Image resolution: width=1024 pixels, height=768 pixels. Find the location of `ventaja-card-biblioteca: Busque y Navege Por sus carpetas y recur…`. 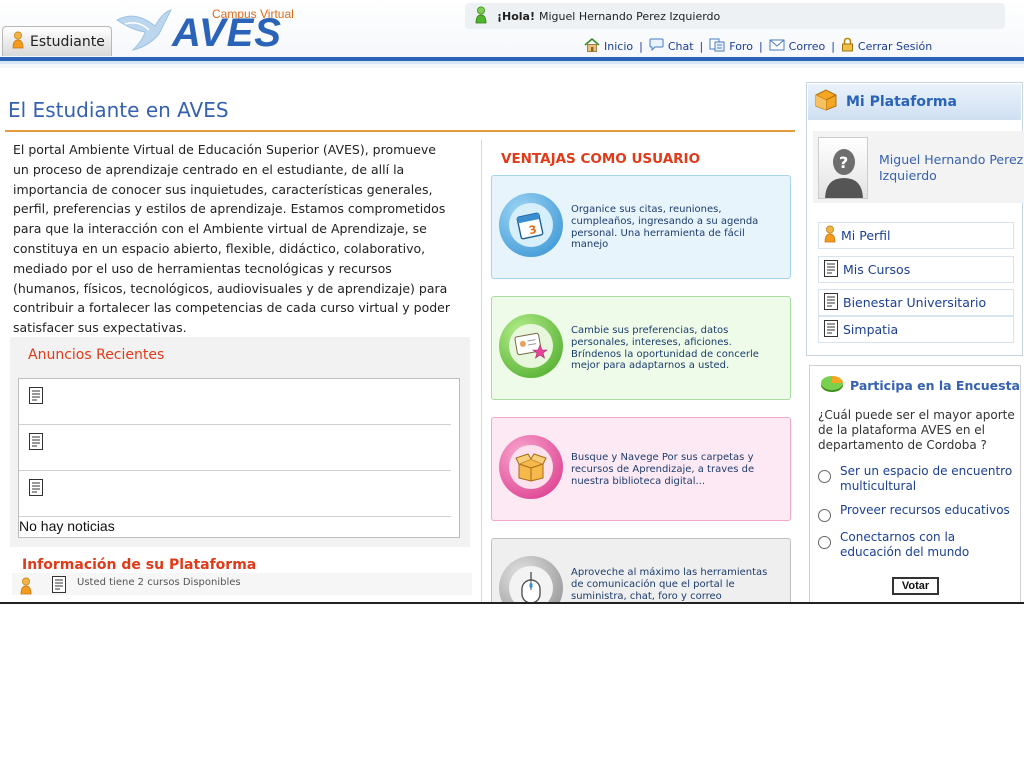

ventaja-card-biblioteca: Busque y Navege Por sus carpetas y recur… is located at coordinates (641, 469).